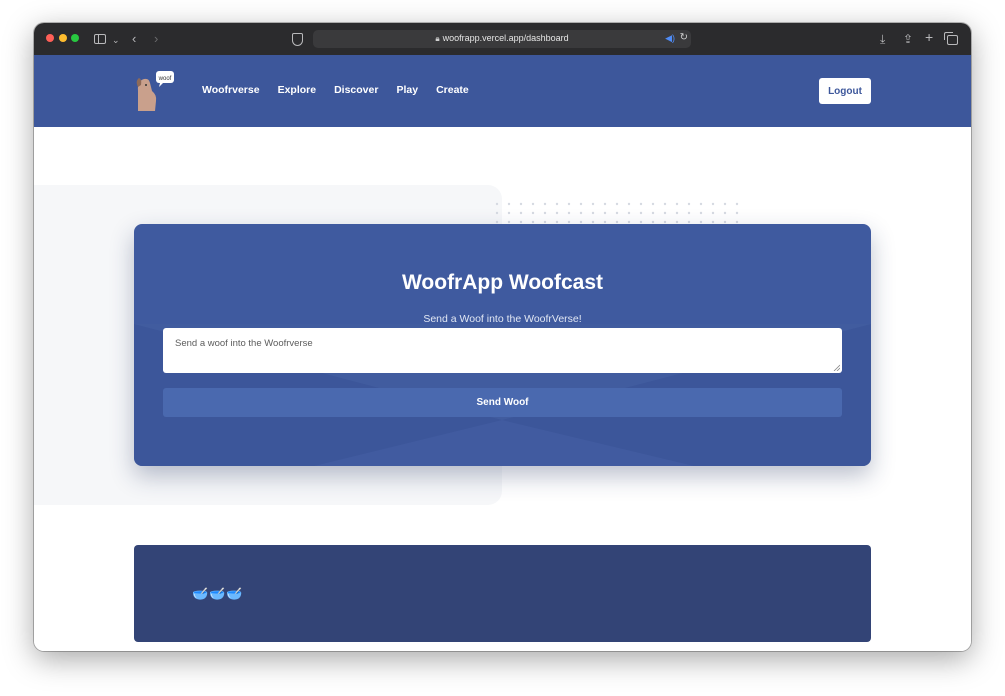  What do you see at coordinates (134, 39) in the screenshot?
I see `back-arrow-icon: ‹` at bounding box center [134, 39].